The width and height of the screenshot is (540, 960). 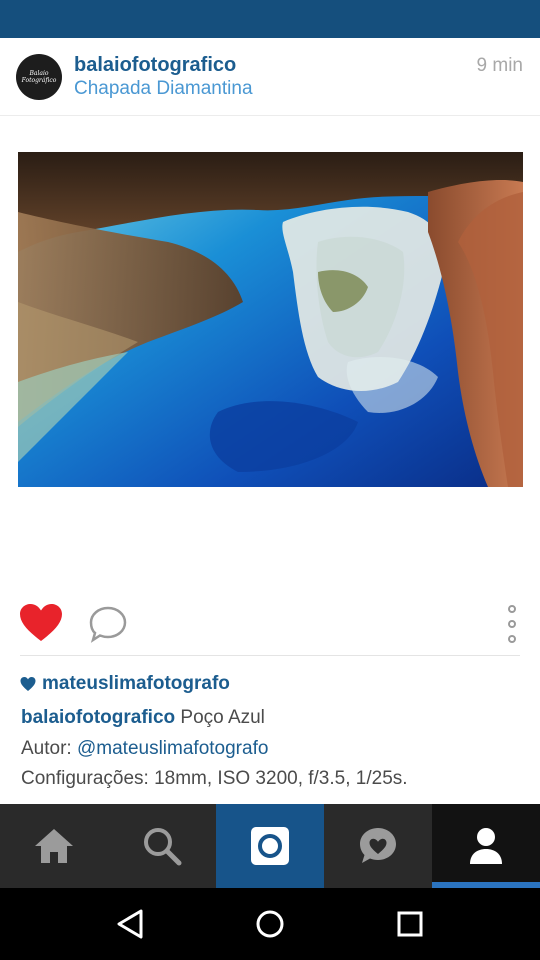 I want to click on square-recents-icon, so click(x=410, y=924).